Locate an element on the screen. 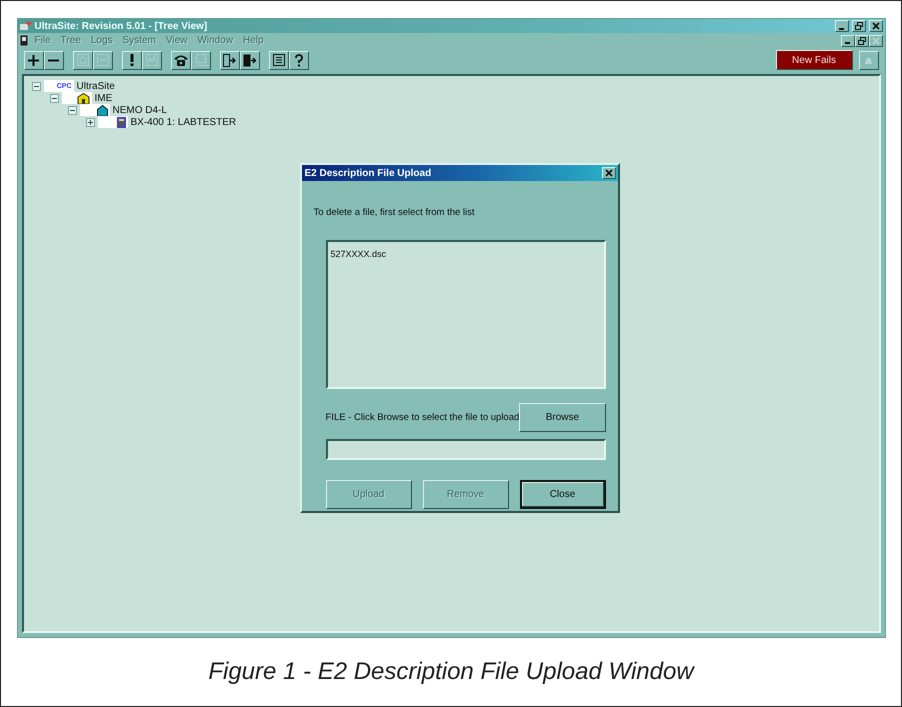  file-list-item: 527XXXX.dsc is located at coordinates (359, 254).